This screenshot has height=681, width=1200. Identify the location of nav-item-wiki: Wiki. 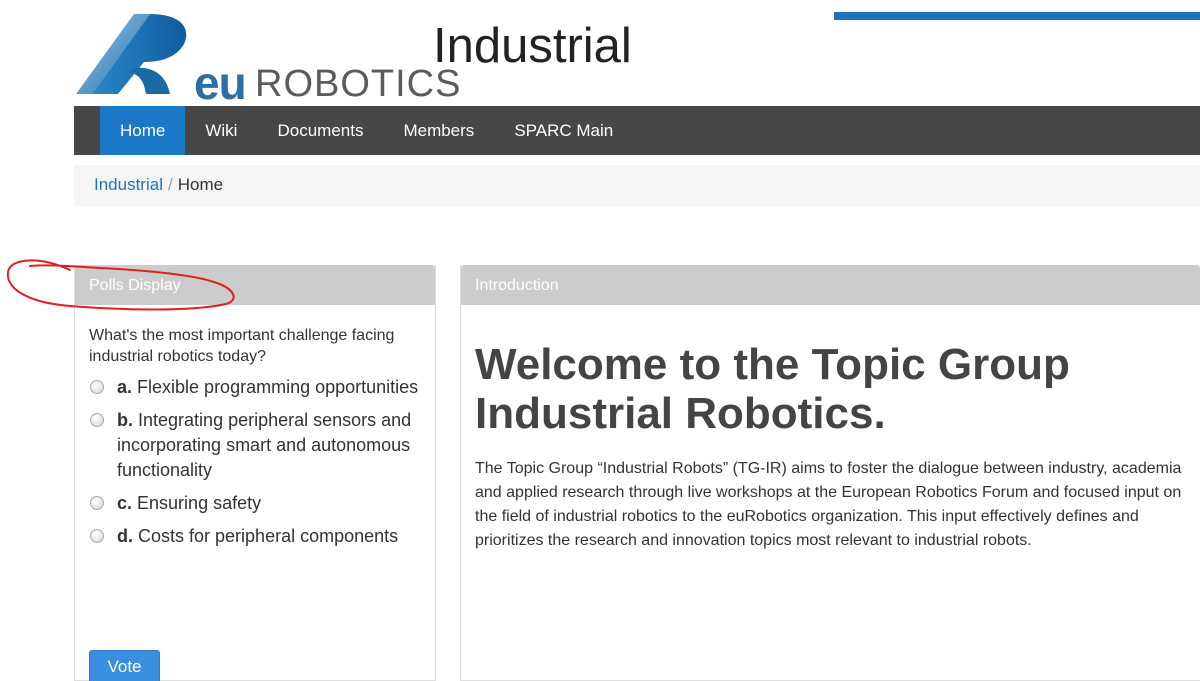
(221, 130).